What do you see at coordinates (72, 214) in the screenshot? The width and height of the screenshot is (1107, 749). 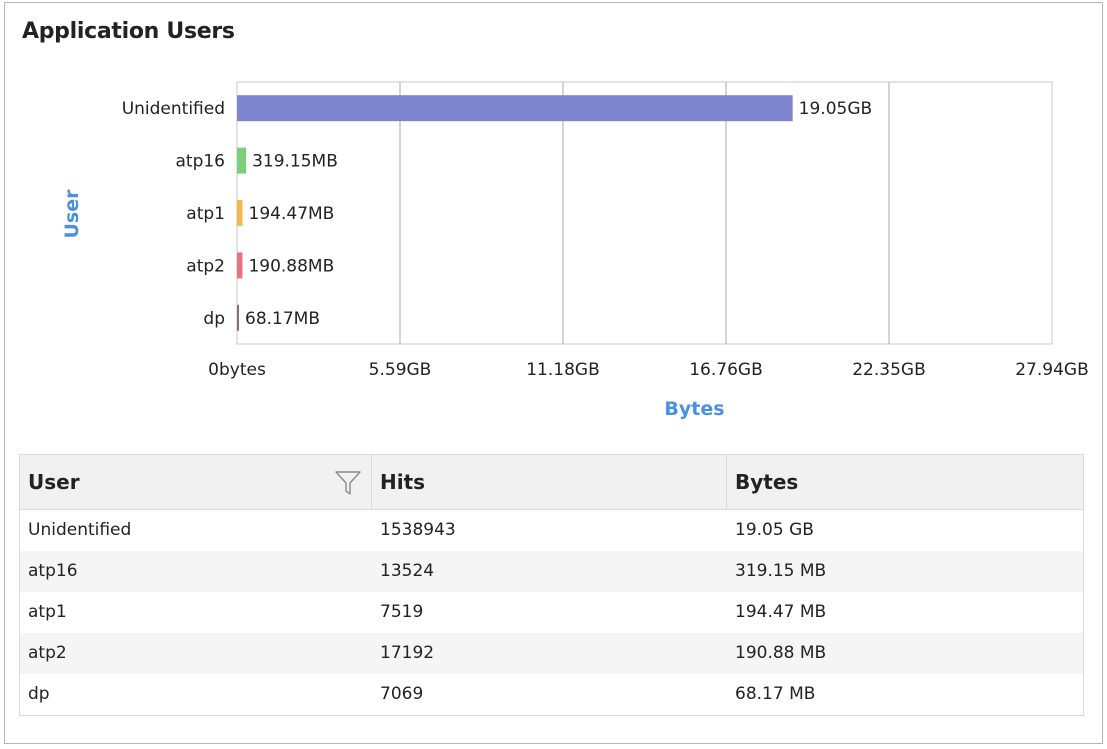 I see `y-axis-title: User` at bounding box center [72, 214].